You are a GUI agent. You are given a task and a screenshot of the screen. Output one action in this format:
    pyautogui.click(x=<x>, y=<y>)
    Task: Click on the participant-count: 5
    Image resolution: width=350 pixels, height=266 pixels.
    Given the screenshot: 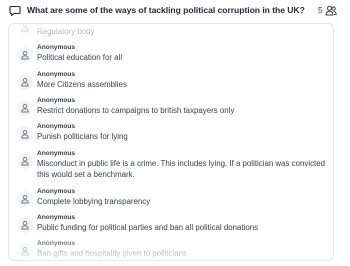 What is the action you would take?
    pyautogui.click(x=320, y=10)
    